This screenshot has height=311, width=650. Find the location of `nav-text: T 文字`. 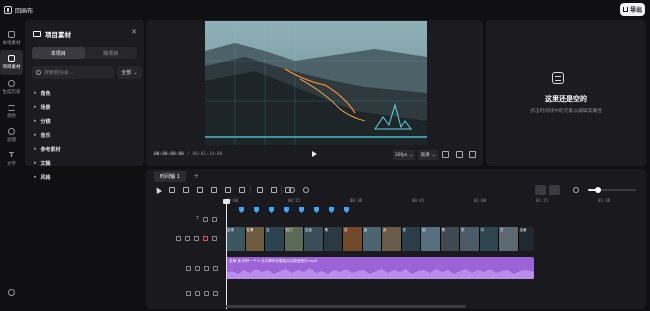

nav-text: T 文字 is located at coordinates (11, 159).